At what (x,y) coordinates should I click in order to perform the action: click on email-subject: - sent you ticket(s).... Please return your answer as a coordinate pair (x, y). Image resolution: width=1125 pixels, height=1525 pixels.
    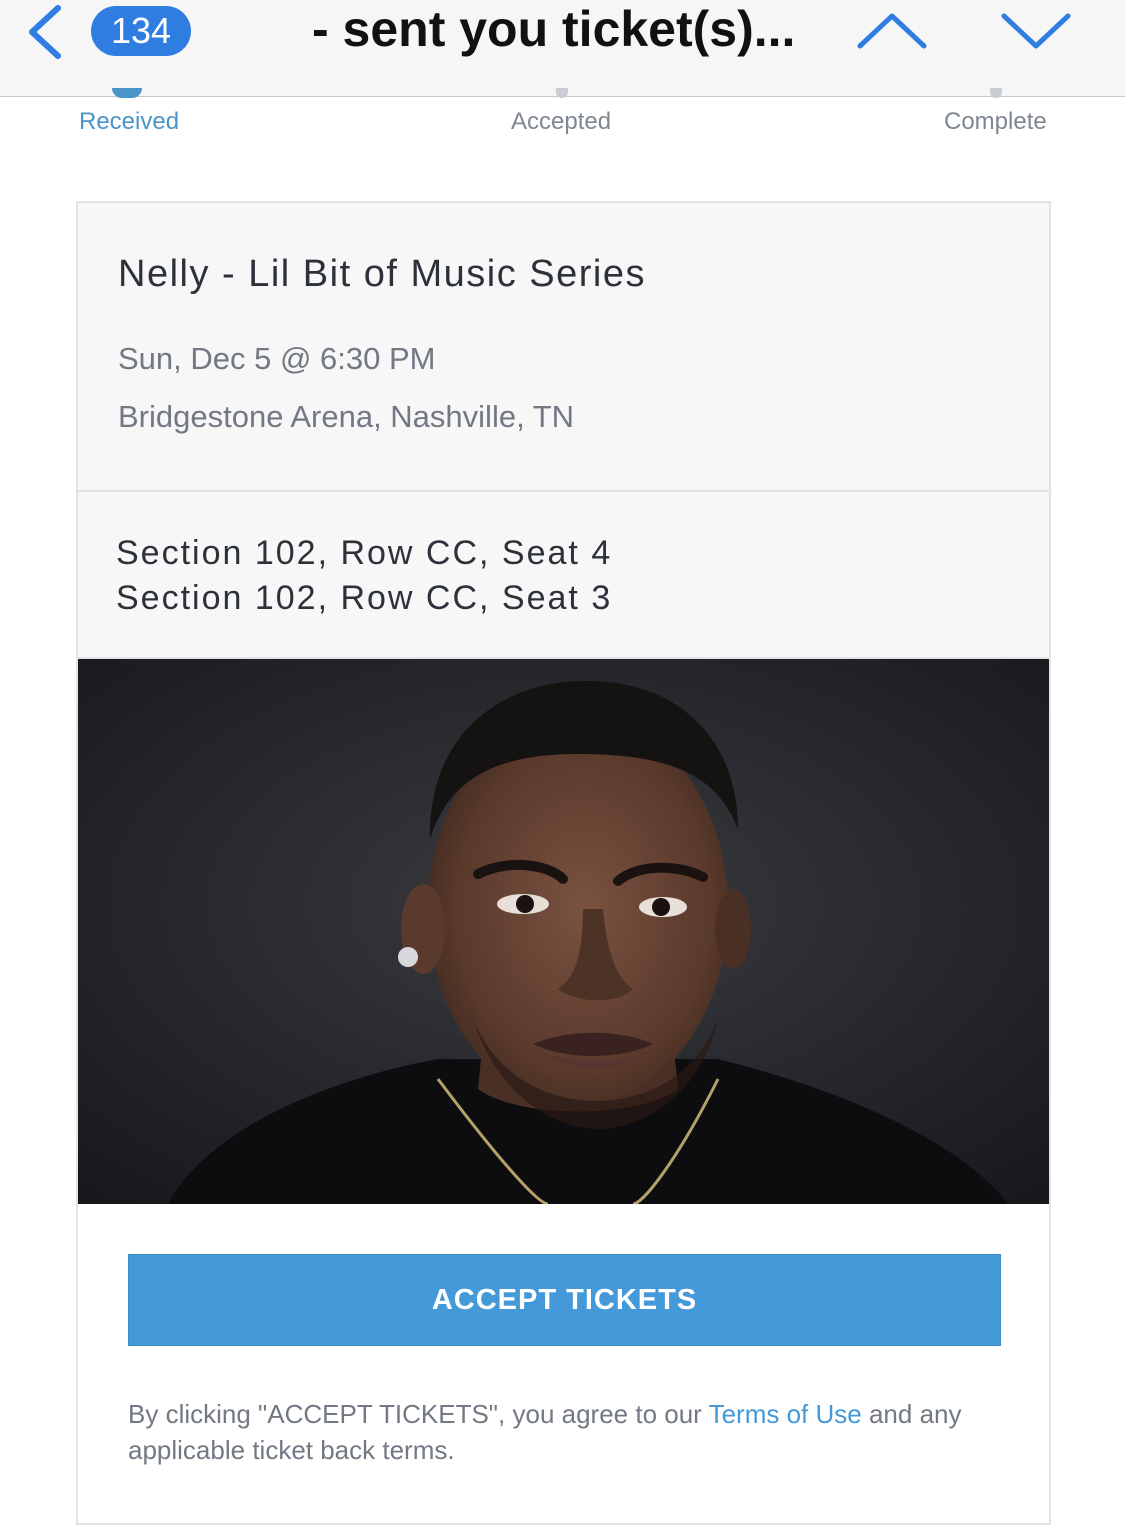
    Looking at the image, I should click on (554, 29).